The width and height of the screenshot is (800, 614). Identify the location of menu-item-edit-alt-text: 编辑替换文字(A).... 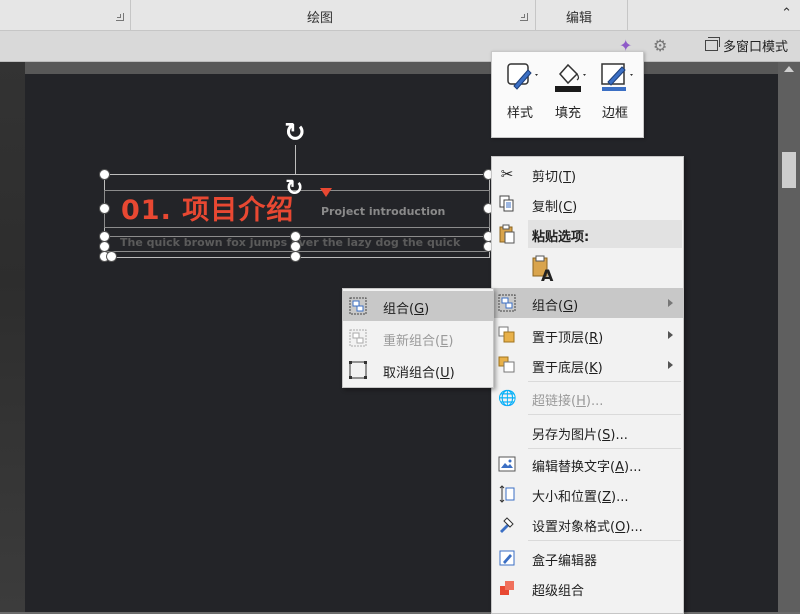
(587, 464).